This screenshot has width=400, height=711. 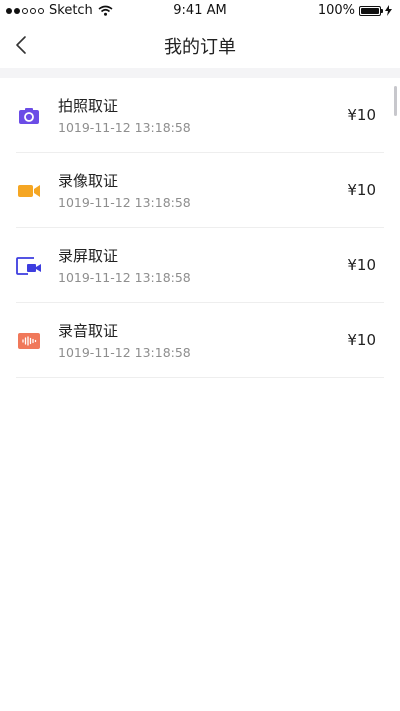 I want to click on status-bar: Sketch 9:41 AM 100%, so click(x=200, y=11).